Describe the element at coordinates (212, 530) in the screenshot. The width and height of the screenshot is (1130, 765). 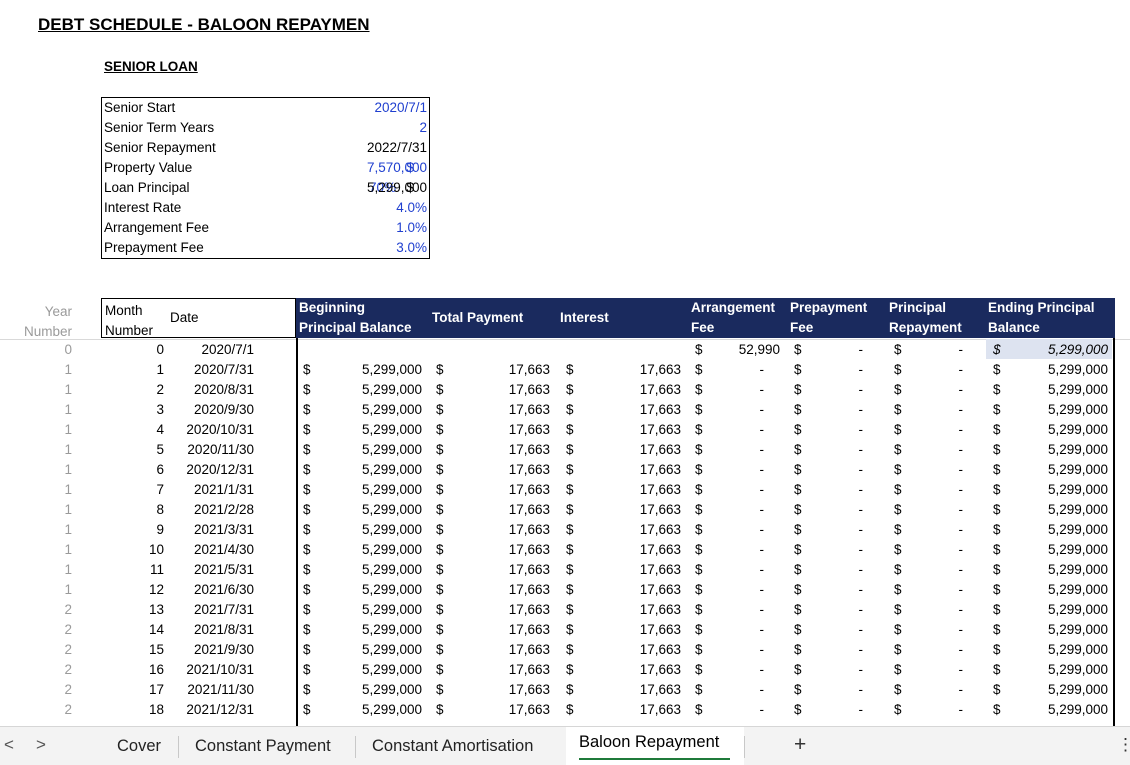
I see `date-cell: 2021/3/31` at that location.